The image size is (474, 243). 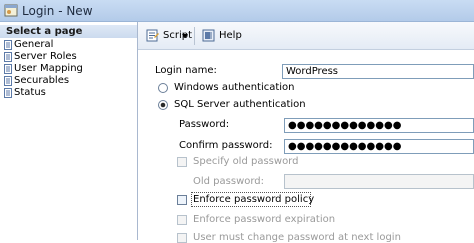 What do you see at coordinates (194, 36) in the screenshot?
I see `toolbar-separator` at bounding box center [194, 36].